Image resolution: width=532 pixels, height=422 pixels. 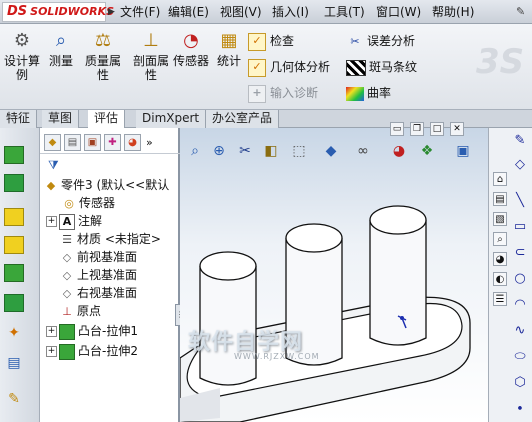 I want to click on geometry-analysis-button: ✓ 几何体分析, so click(x=295, y=67).